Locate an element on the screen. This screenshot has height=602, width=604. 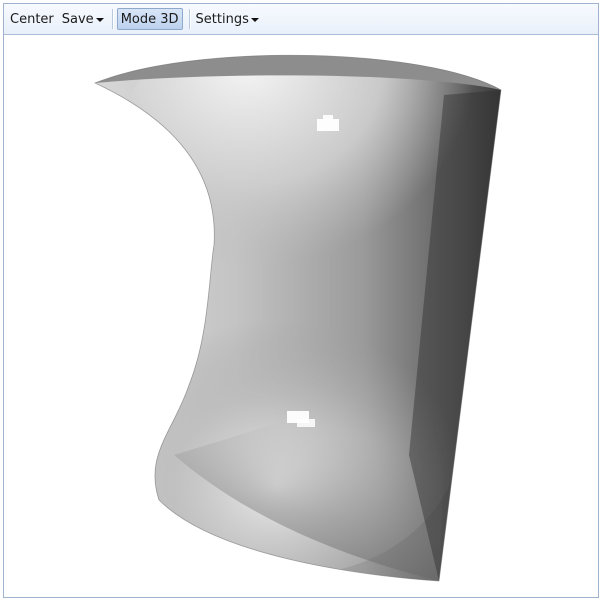
save-label: Save is located at coordinates (77, 19).